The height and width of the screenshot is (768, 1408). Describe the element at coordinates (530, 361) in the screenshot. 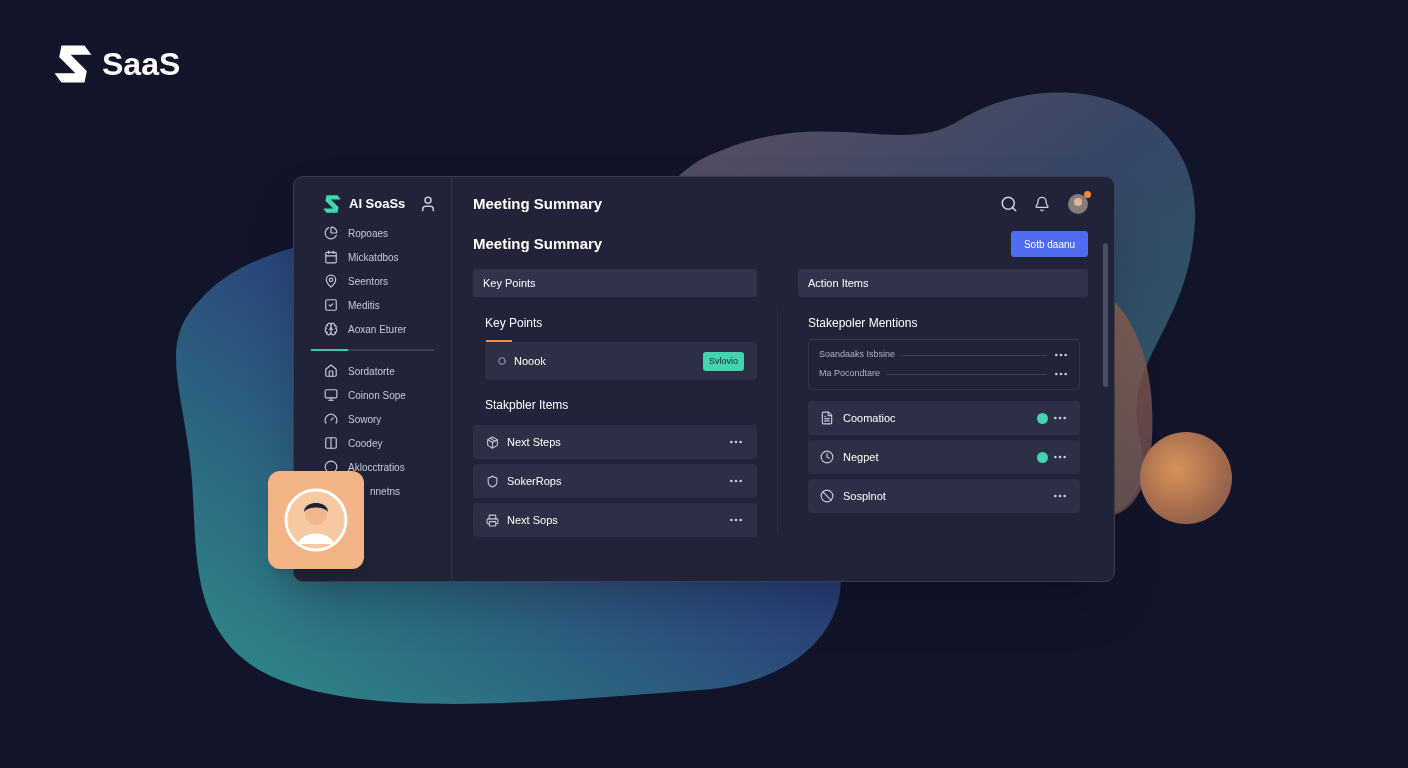

I see `row-label: Noook` at that location.